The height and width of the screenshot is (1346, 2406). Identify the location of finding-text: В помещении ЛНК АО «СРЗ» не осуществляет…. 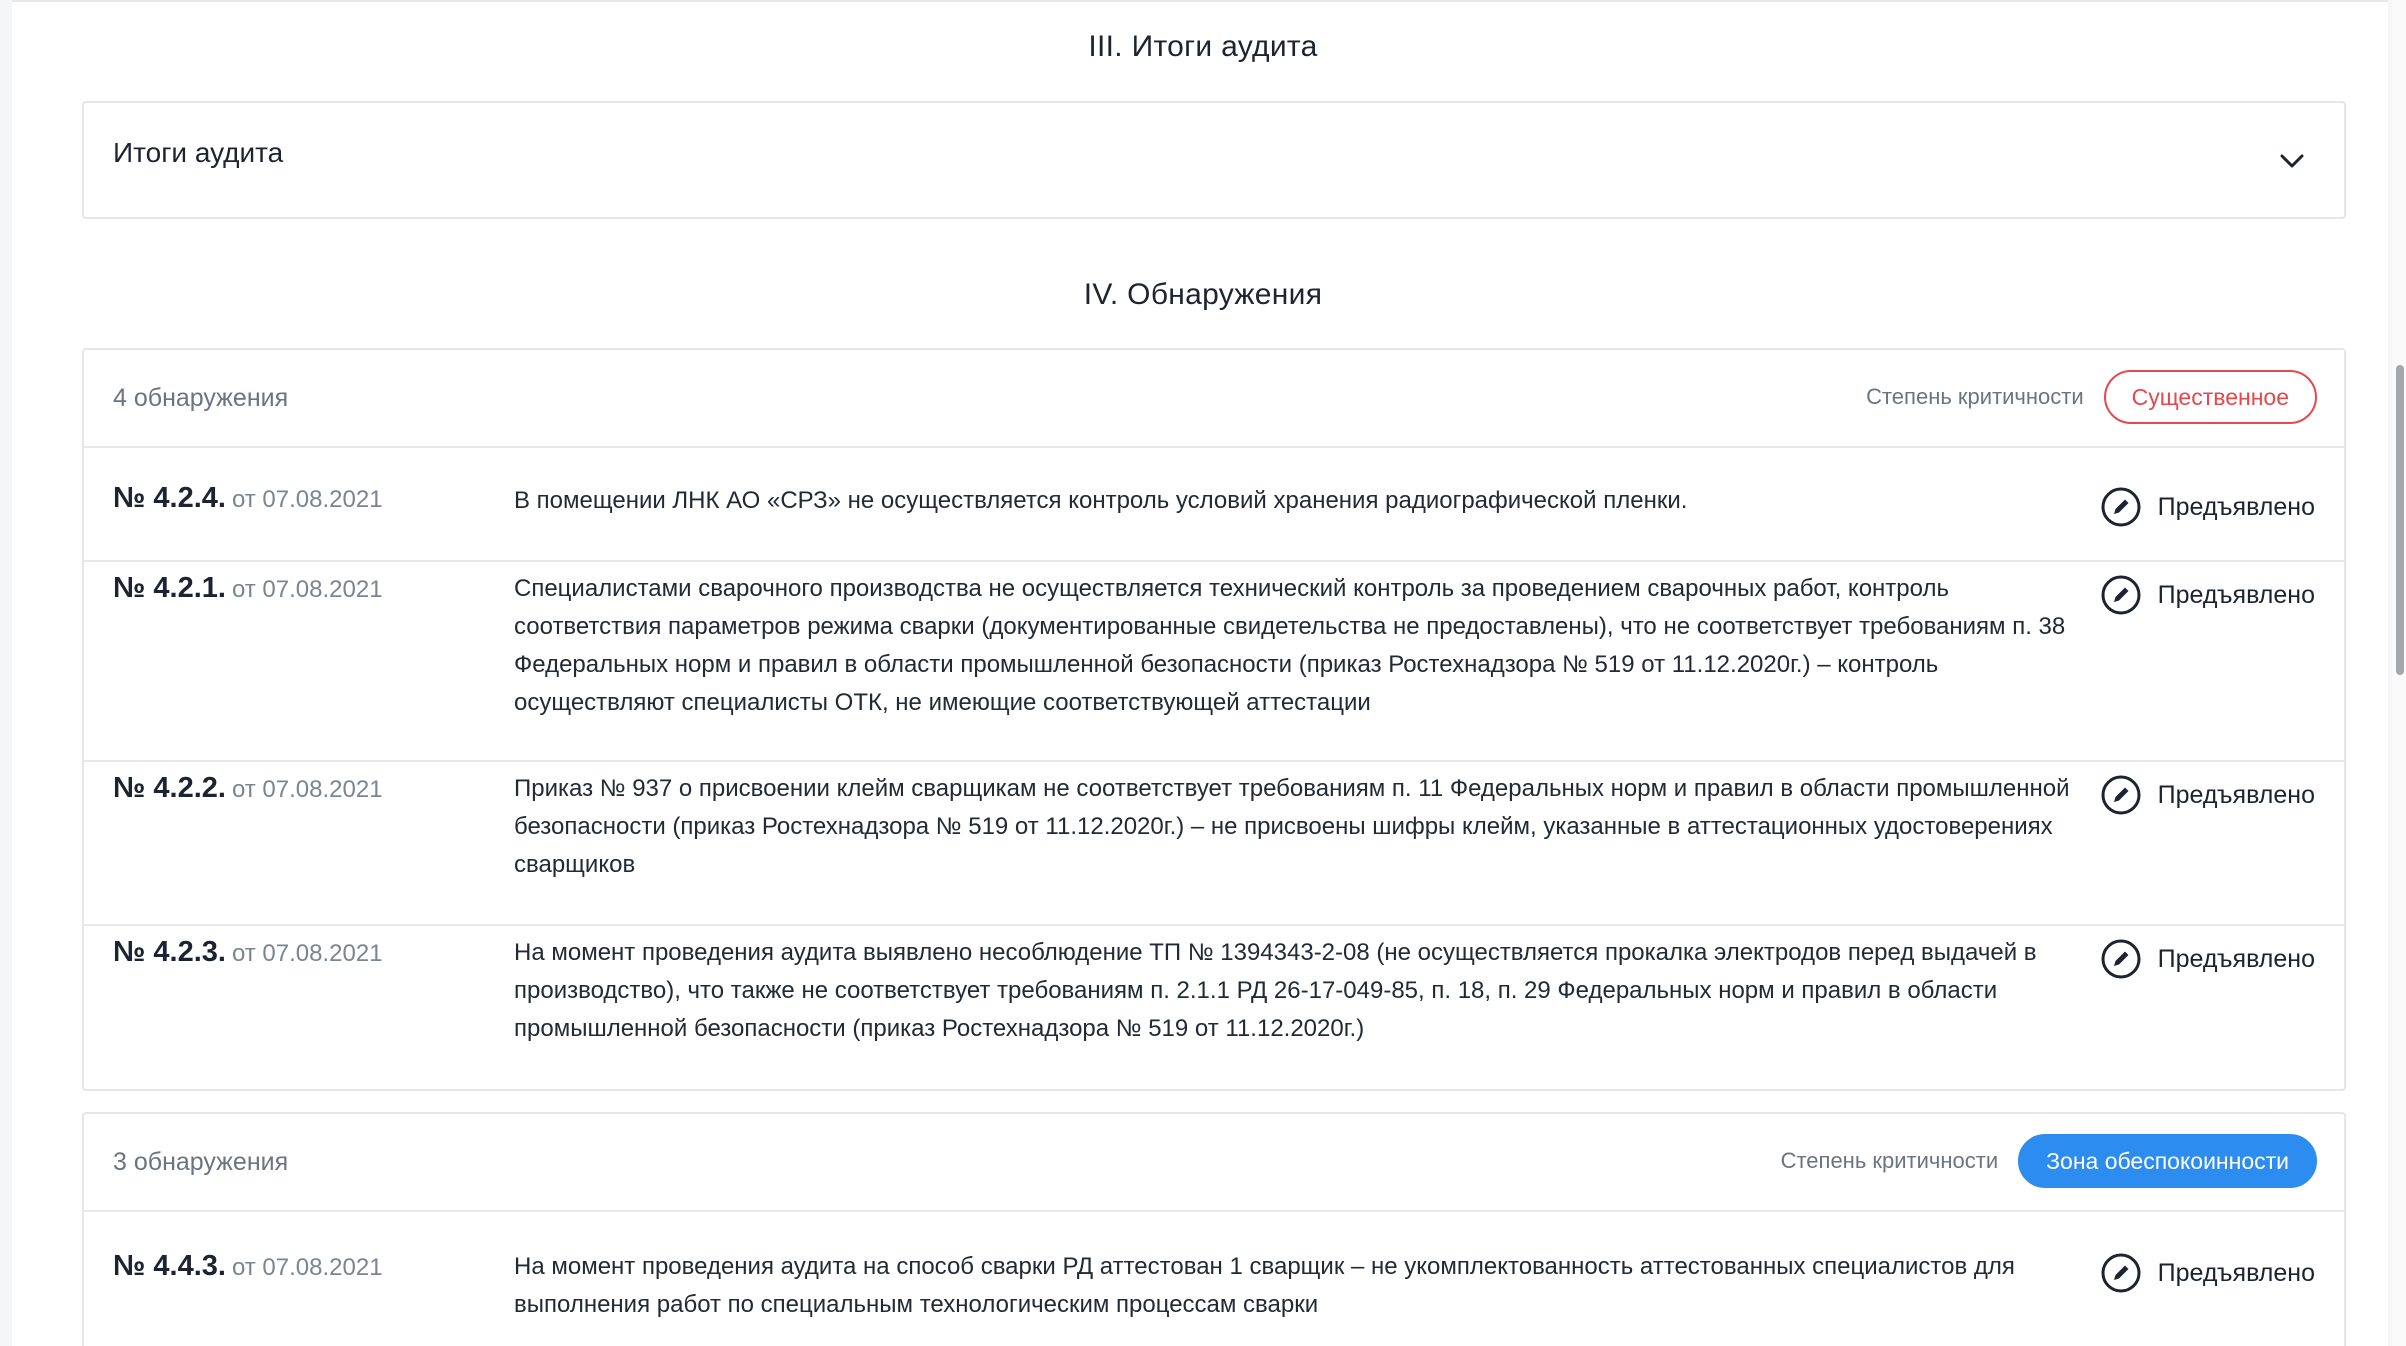
(1101, 500).